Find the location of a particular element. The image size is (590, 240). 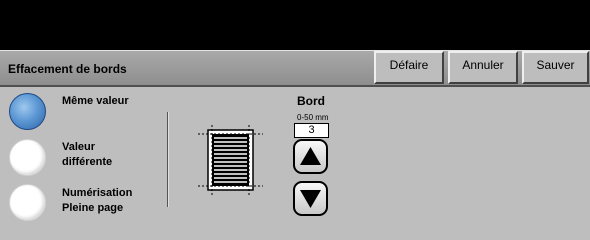

document-border-icon is located at coordinates (230, 160).